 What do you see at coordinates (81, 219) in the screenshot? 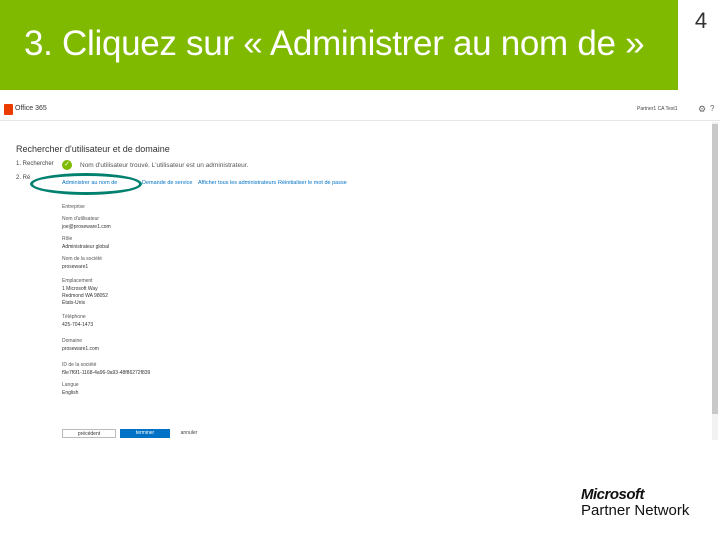
I see `field-label: Nom d'utilisateur` at bounding box center [81, 219].